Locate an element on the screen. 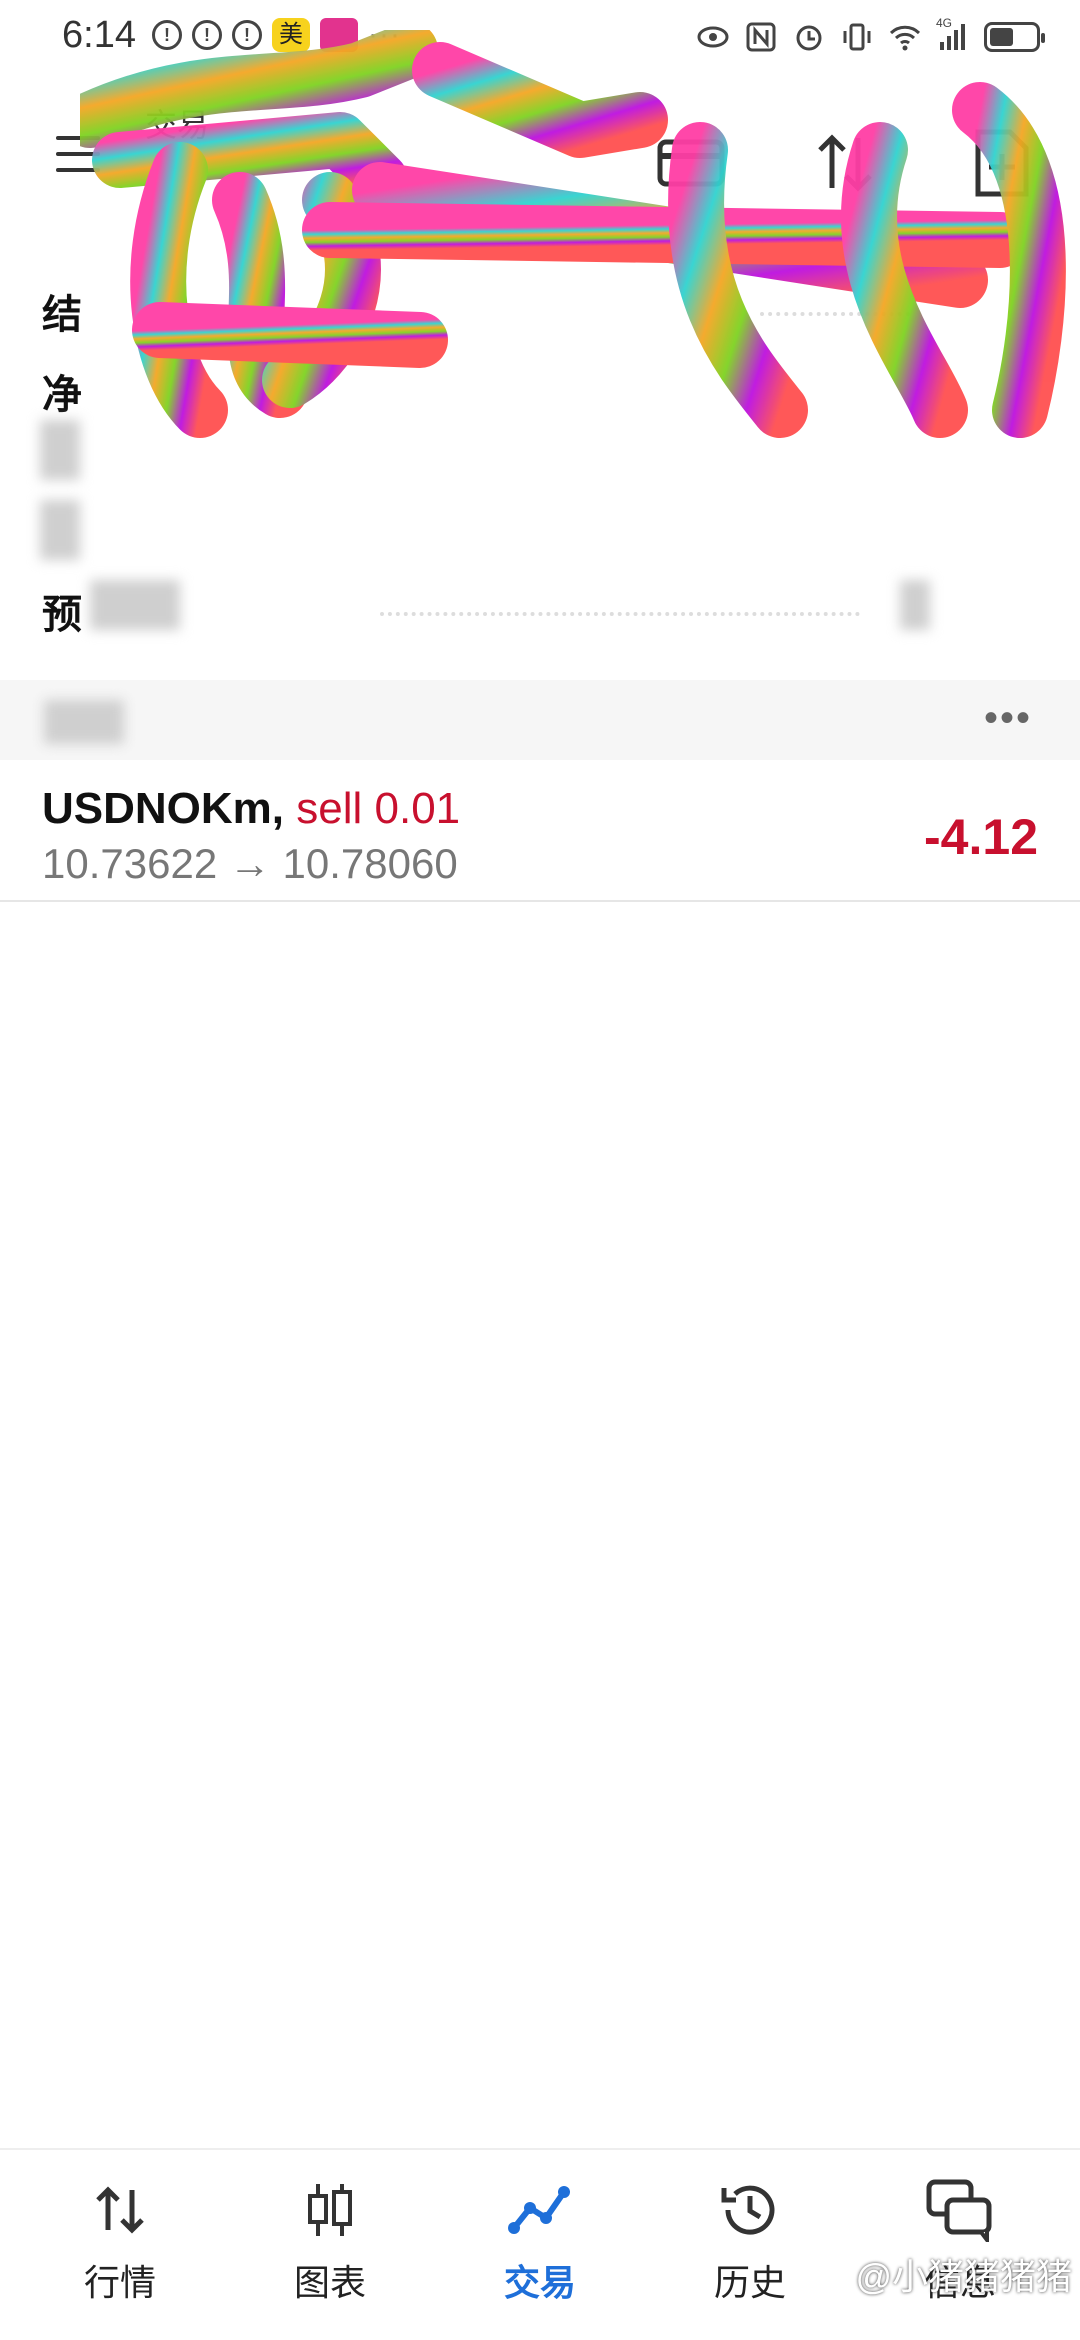  position-symbol: USDNOKm, is located at coordinates (163, 808).